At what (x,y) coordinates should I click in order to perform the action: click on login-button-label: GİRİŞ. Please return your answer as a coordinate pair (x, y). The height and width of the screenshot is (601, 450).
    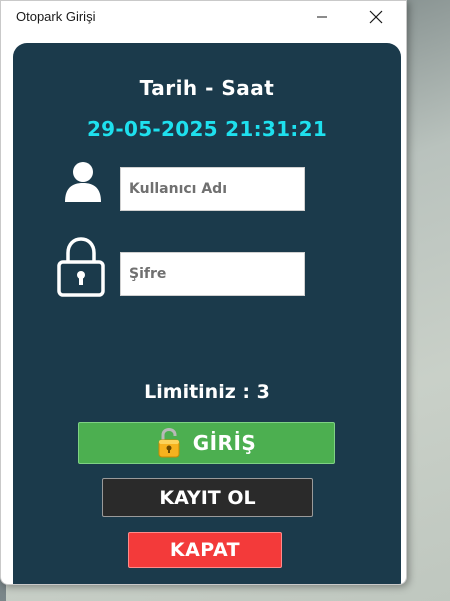
    Looking at the image, I should click on (224, 443).